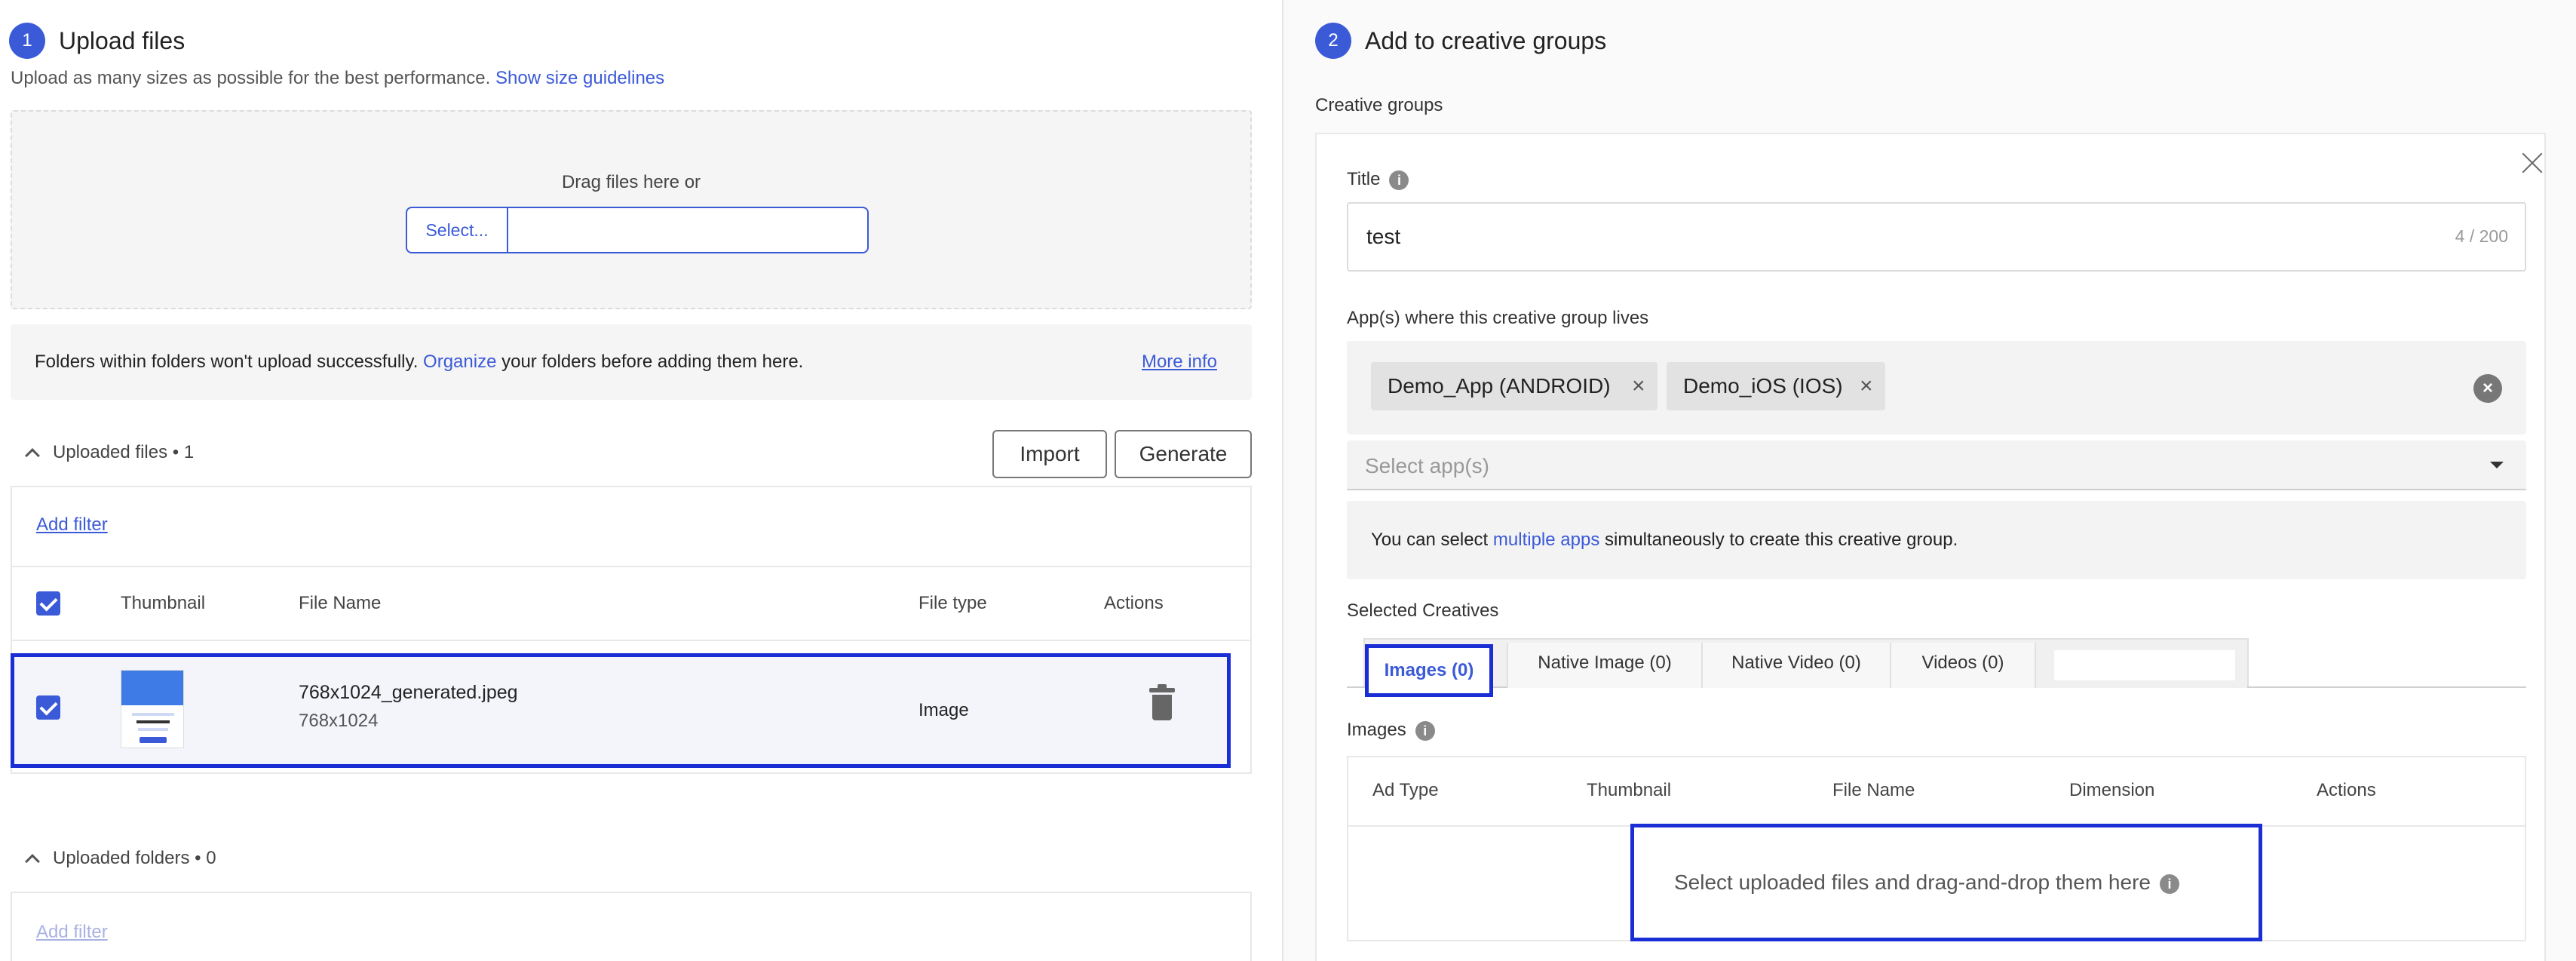 The width and height of the screenshot is (2576, 961). What do you see at coordinates (2112, 790) in the screenshot?
I see `column-header-dimension: Dimension` at bounding box center [2112, 790].